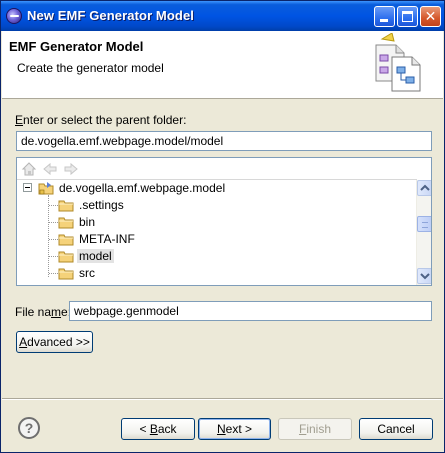 Image resolution: width=445 pixels, height=453 pixels. Describe the element at coordinates (14, 16) in the screenshot. I see `eclipse-icon` at that location.